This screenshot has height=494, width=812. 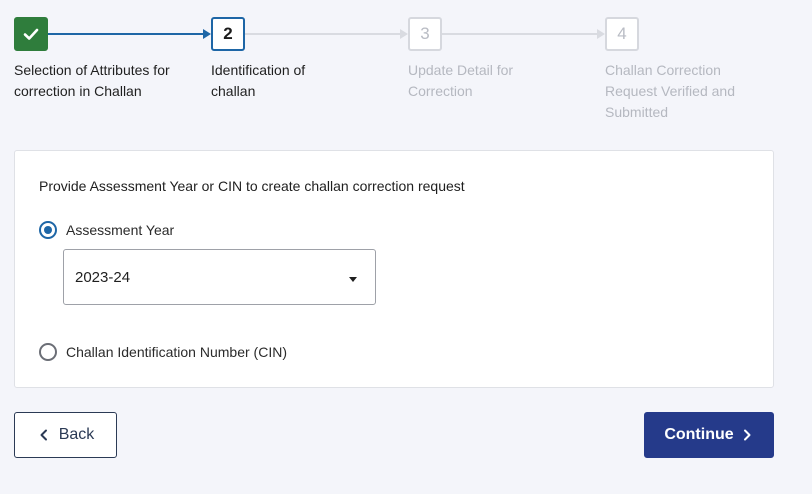 I want to click on step-2-active: 2, so click(x=228, y=34).